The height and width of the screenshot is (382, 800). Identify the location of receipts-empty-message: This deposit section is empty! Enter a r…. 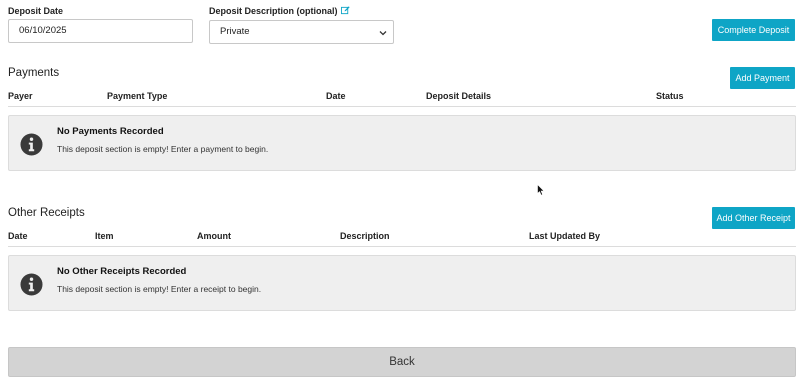
(159, 289).